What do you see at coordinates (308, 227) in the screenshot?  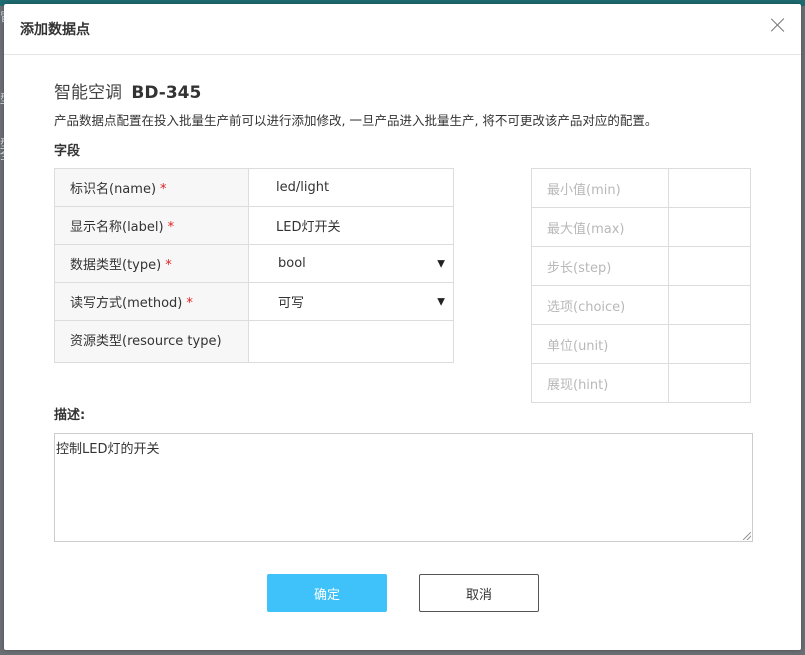 I see `label-value: LED灯开关` at bounding box center [308, 227].